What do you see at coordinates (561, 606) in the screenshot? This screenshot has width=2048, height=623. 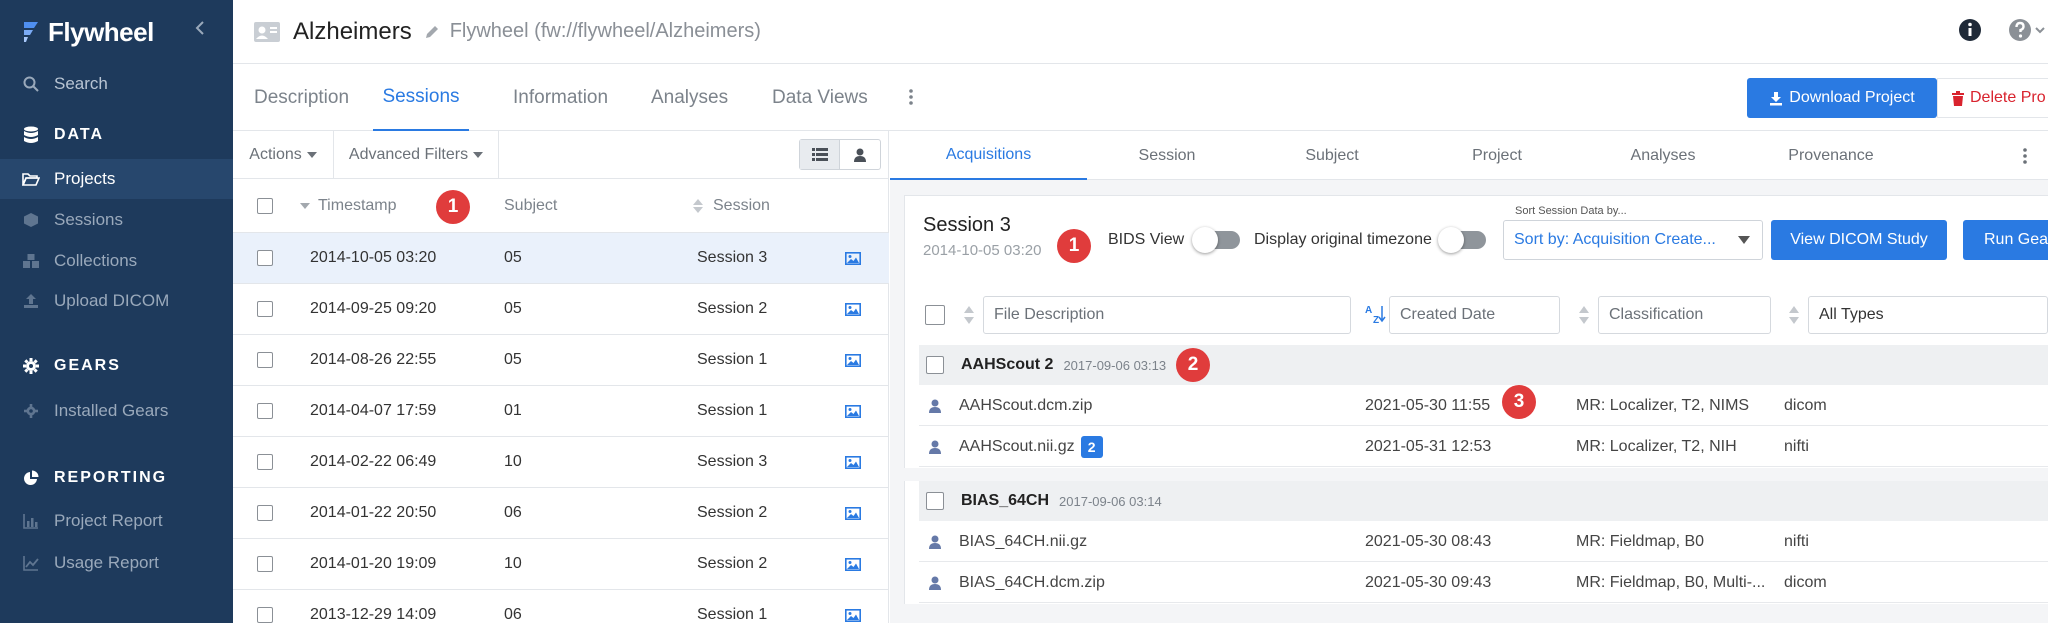 I see `table-row: 2013-12-29 14:09 06 Session 1` at bounding box center [561, 606].